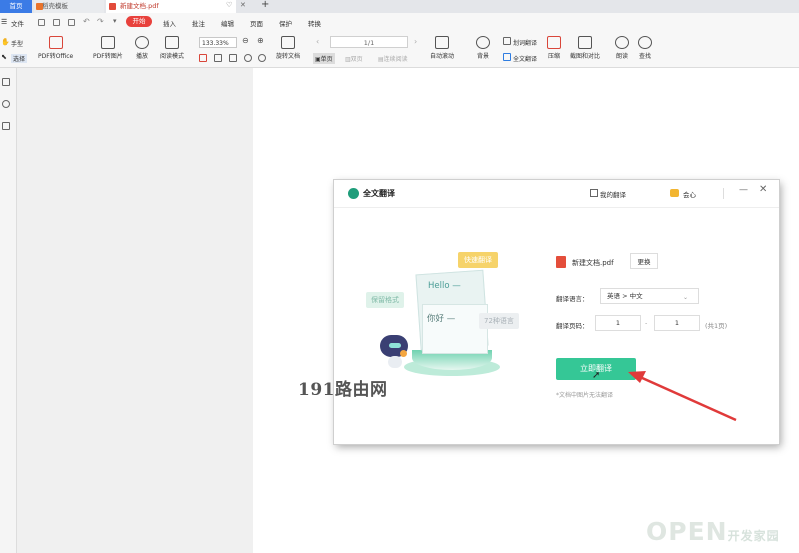 Image resolution: width=799 pixels, height=553 pixels. What do you see at coordinates (596, 375) in the screenshot?
I see `mouse-cursor-icon: ➚` at bounding box center [596, 375].